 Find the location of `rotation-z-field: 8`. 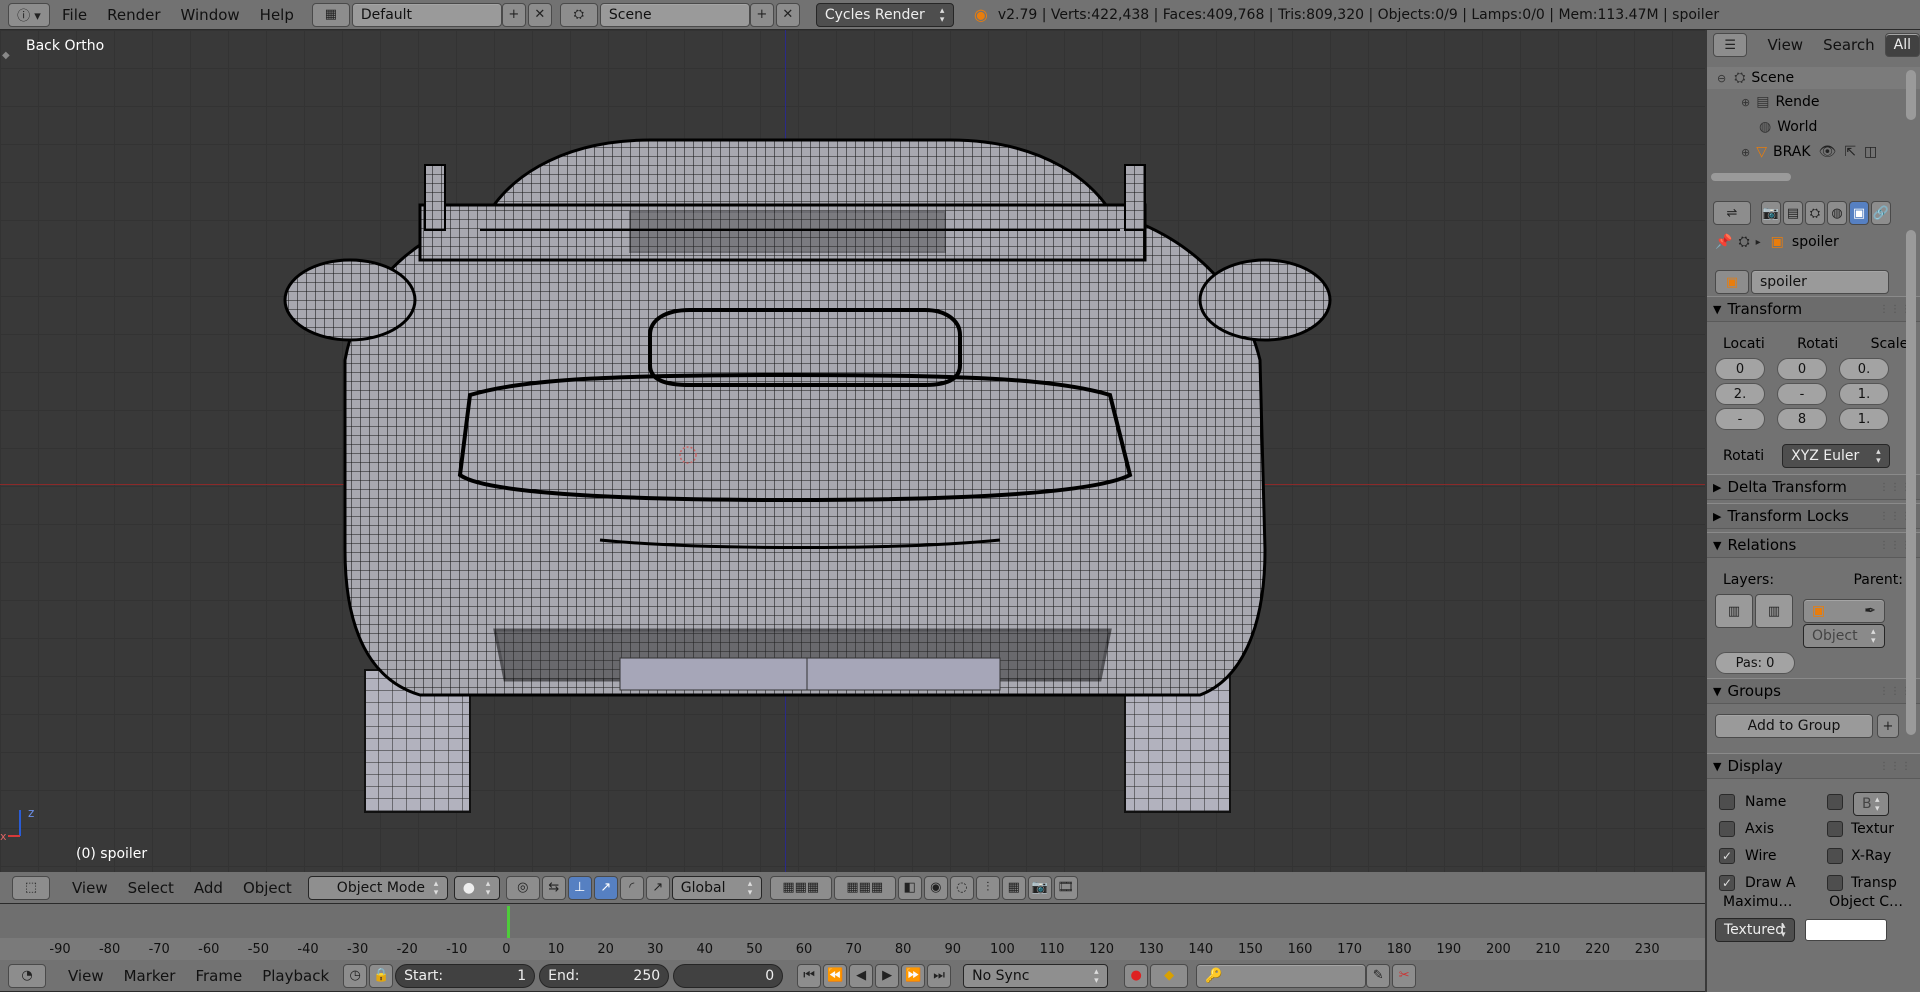

rotation-z-field: 8 is located at coordinates (1802, 419).